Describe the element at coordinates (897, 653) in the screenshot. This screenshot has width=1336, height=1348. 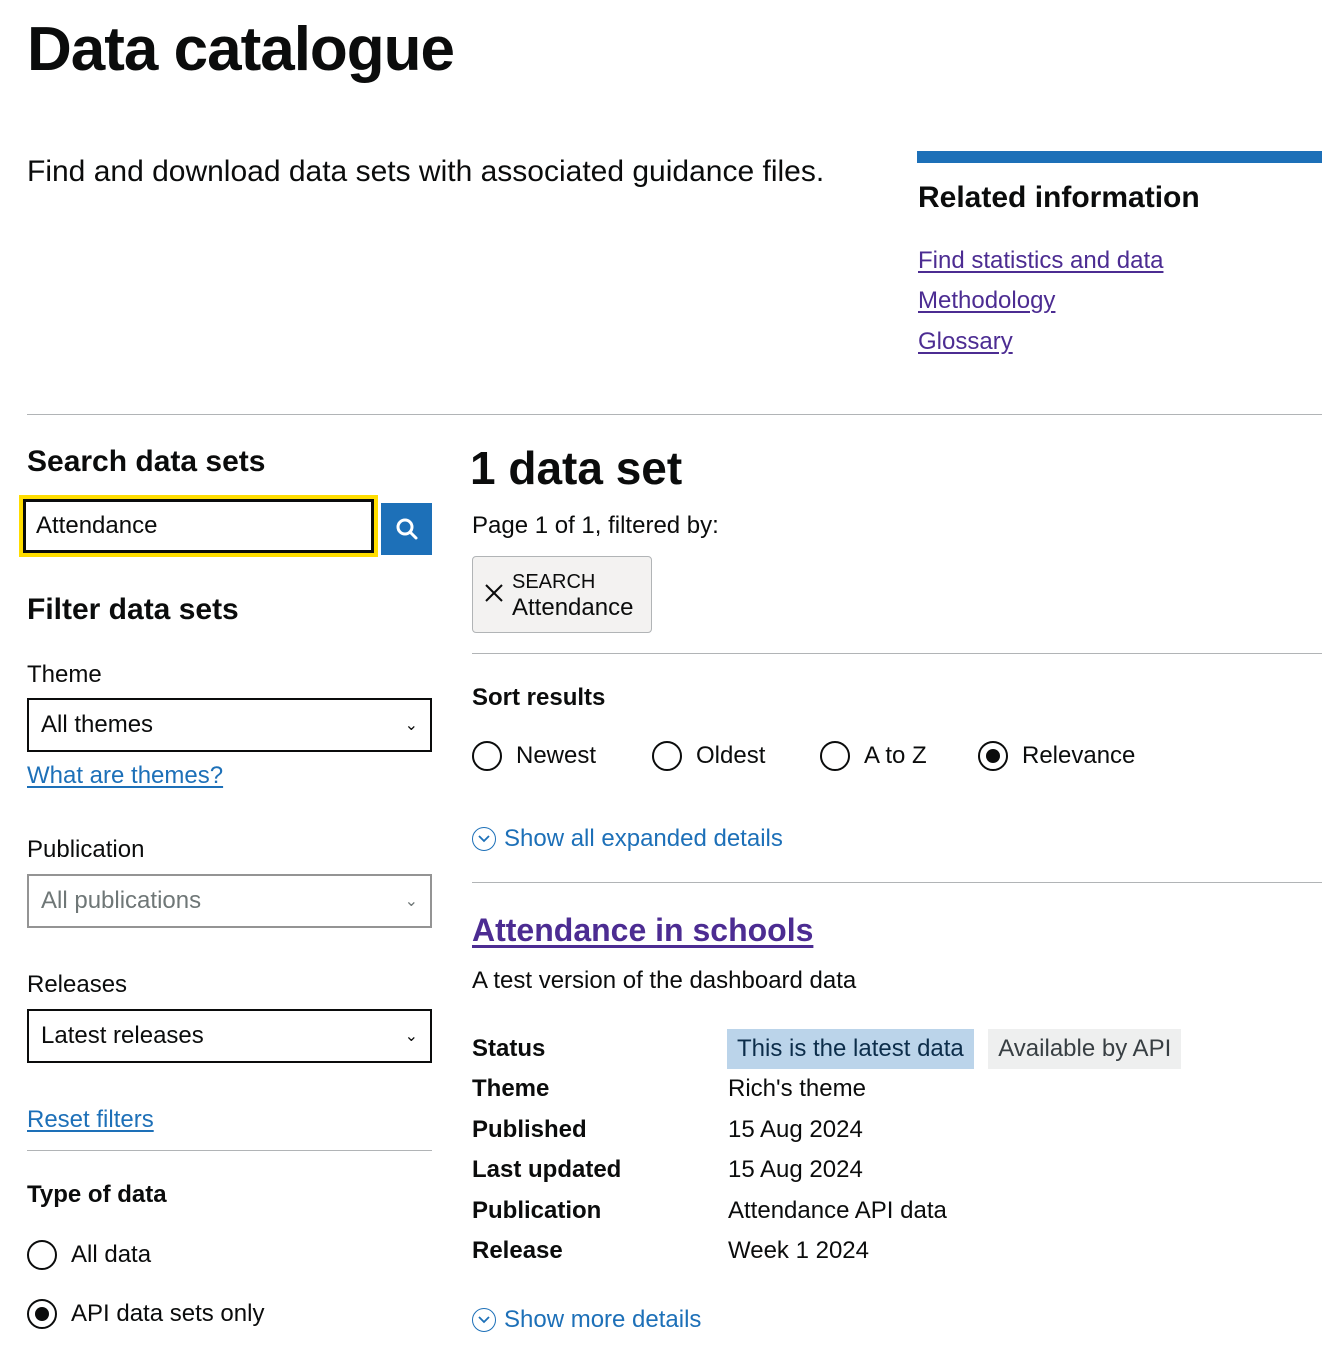
I see `results-divider` at that location.